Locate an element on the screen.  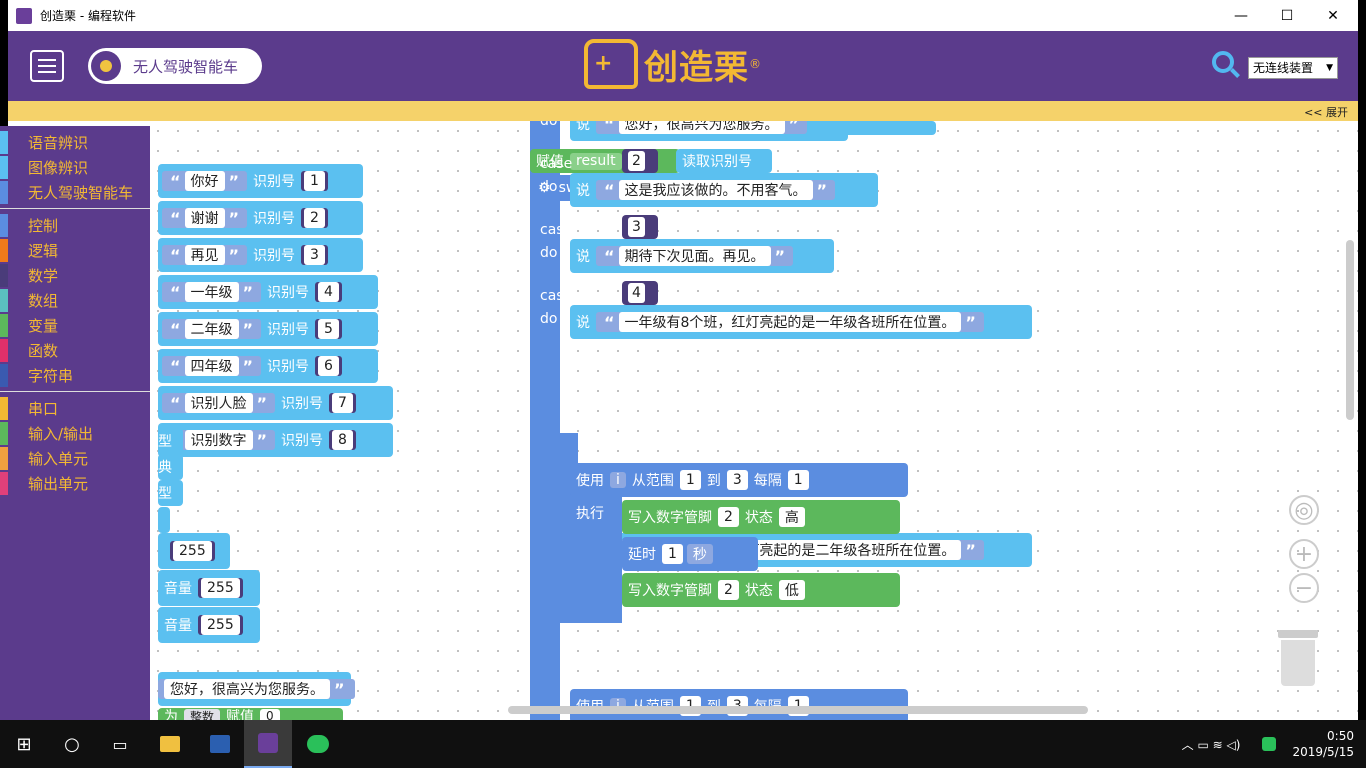
speech-word-block: “谢谢” 识别号 2 is located at coordinates (260, 218).